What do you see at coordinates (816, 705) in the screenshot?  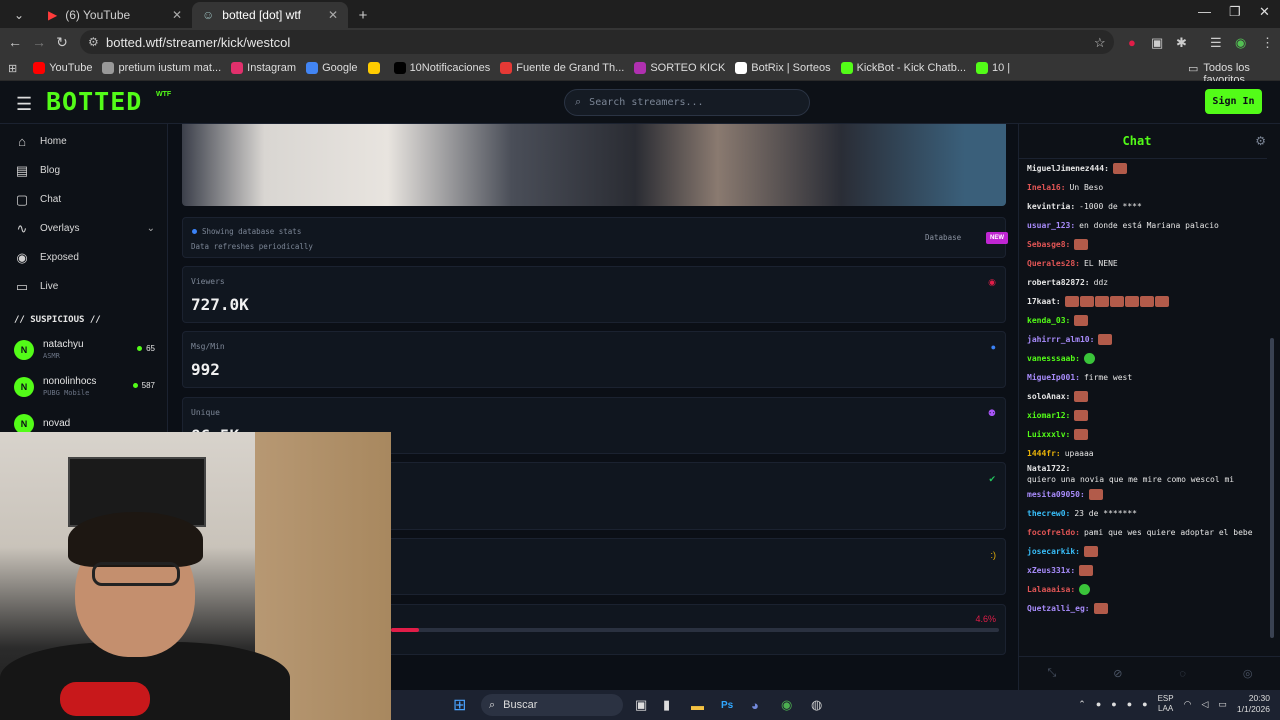 I see `app-icon: ◍` at bounding box center [816, 705].